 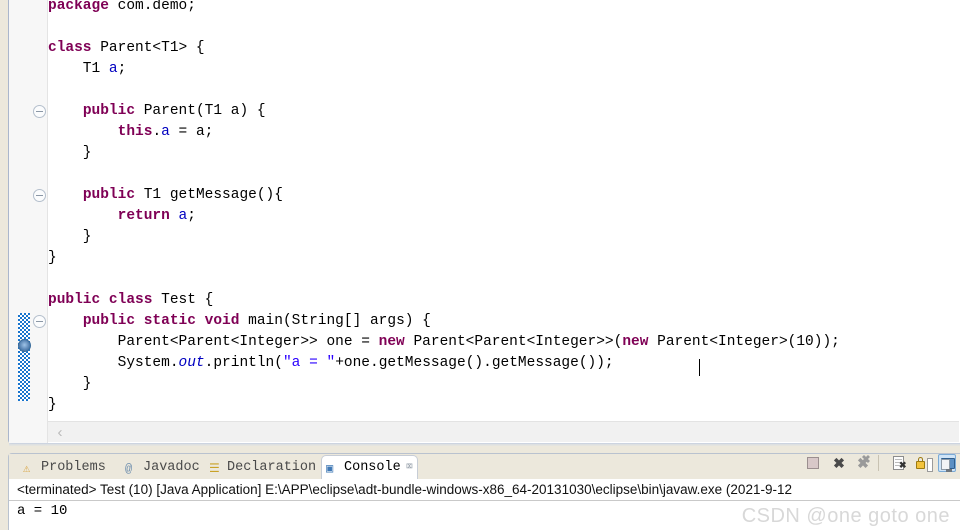 I want to click on console-header-divider, so click(x=484, y=500).